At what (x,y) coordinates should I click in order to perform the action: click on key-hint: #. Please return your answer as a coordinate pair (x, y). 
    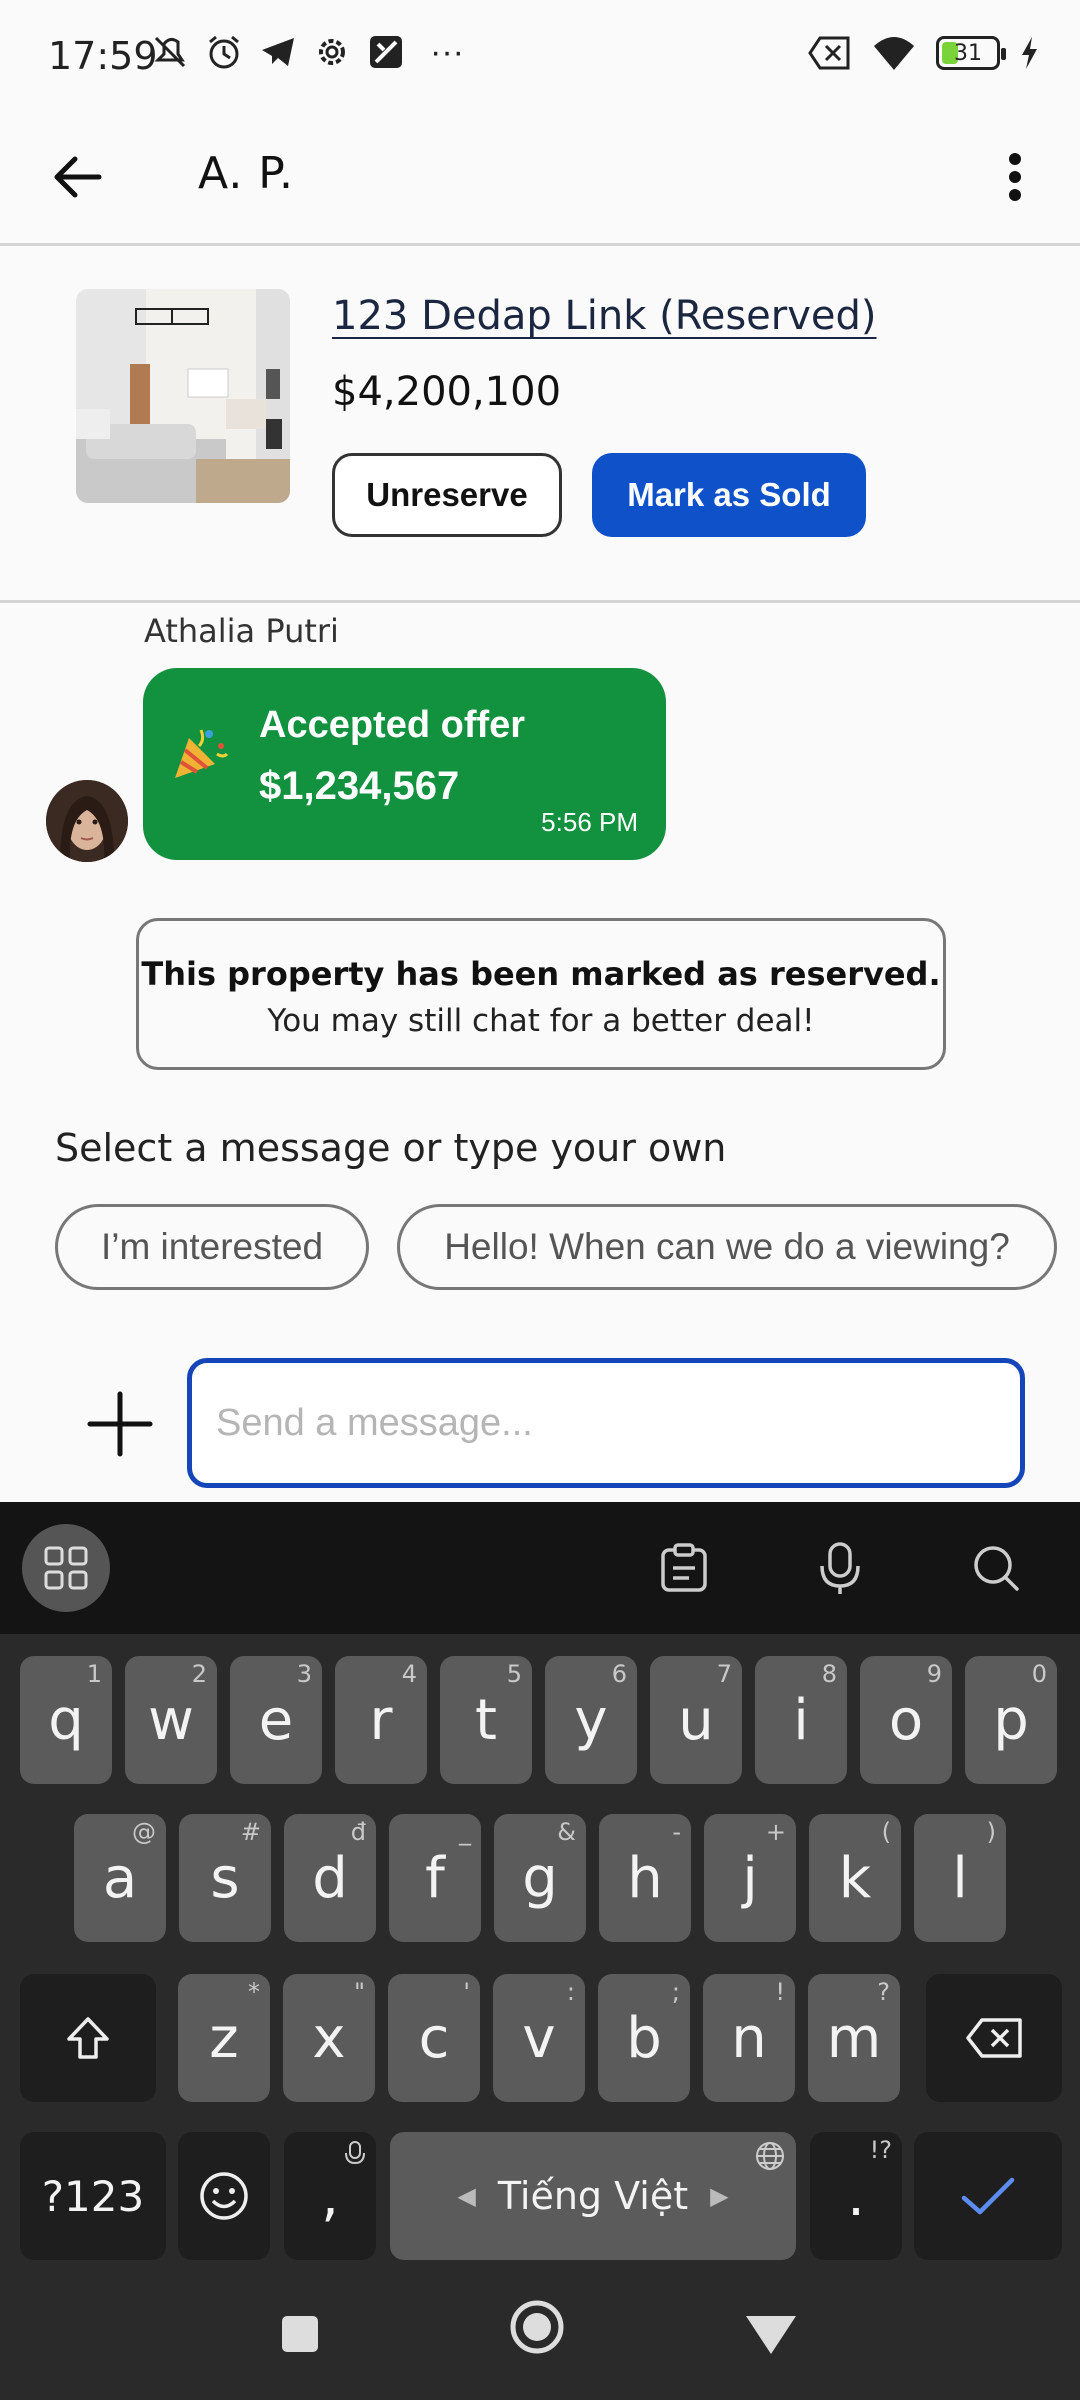
    Looking at the image, I should click on (250, 1832).